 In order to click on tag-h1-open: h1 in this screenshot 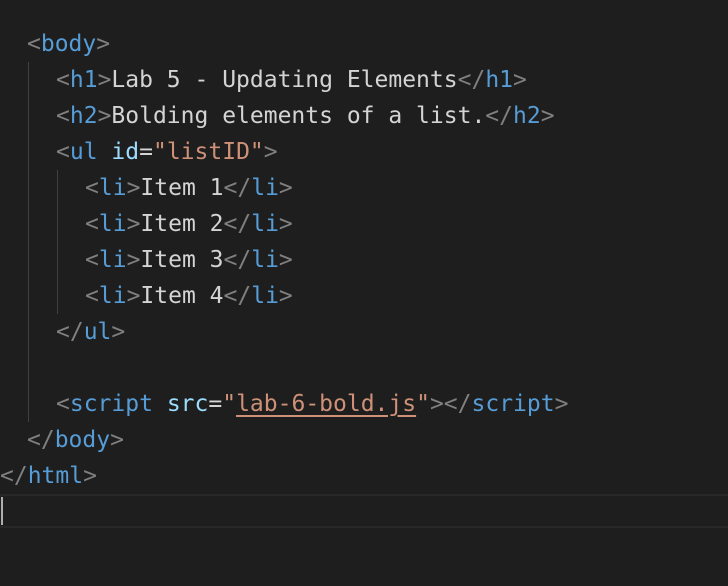, I will do `click(83, 80)`.